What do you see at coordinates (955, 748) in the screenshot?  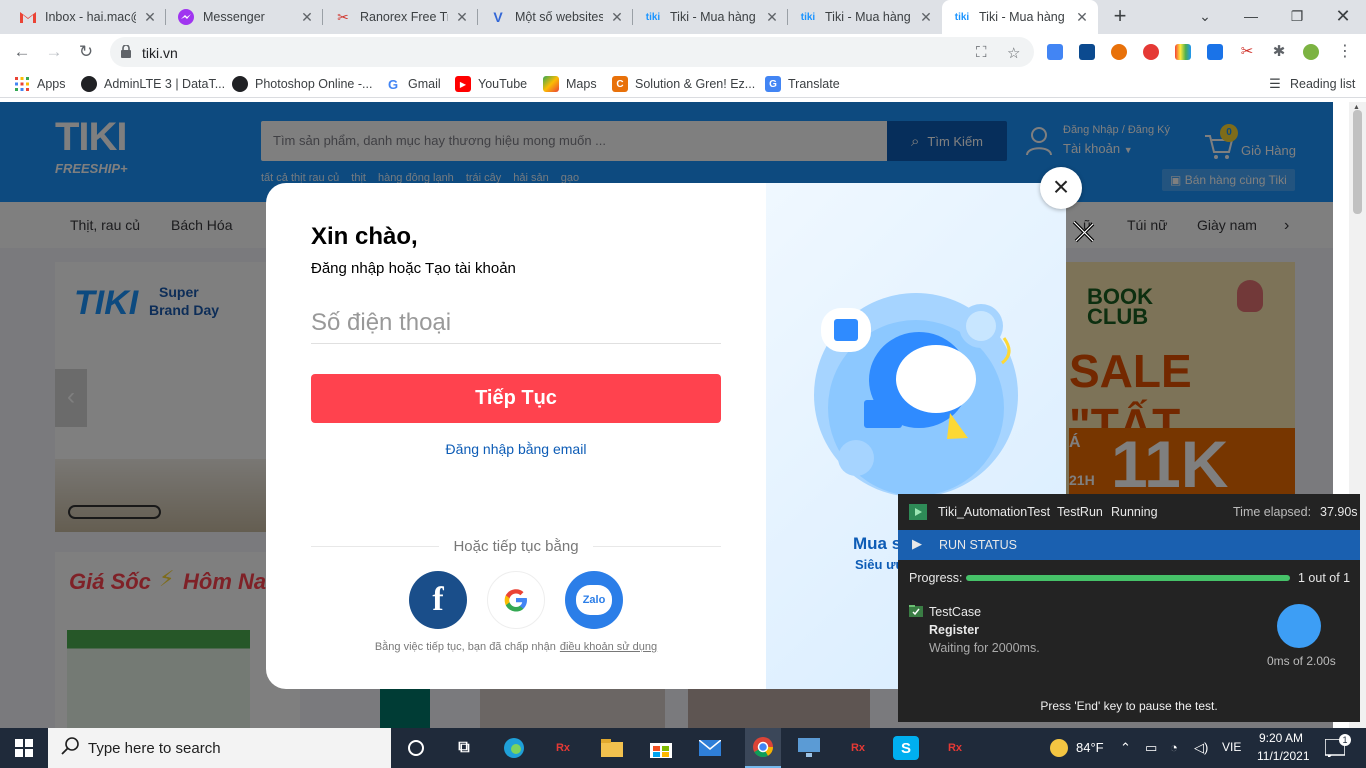 I see `ranorex-studio-icon: Rx` at bounding box center [955, 748].